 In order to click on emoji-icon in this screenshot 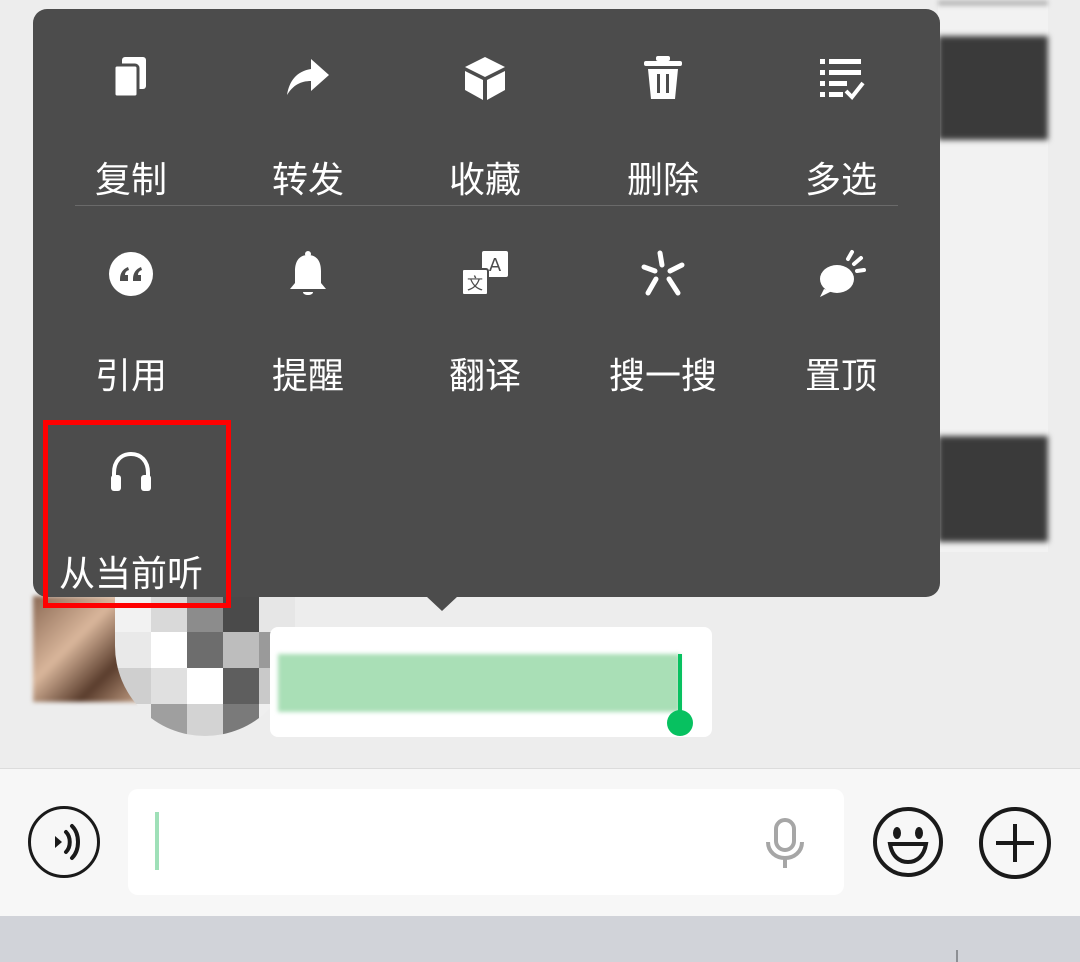, I will do `click(908, 842)`.